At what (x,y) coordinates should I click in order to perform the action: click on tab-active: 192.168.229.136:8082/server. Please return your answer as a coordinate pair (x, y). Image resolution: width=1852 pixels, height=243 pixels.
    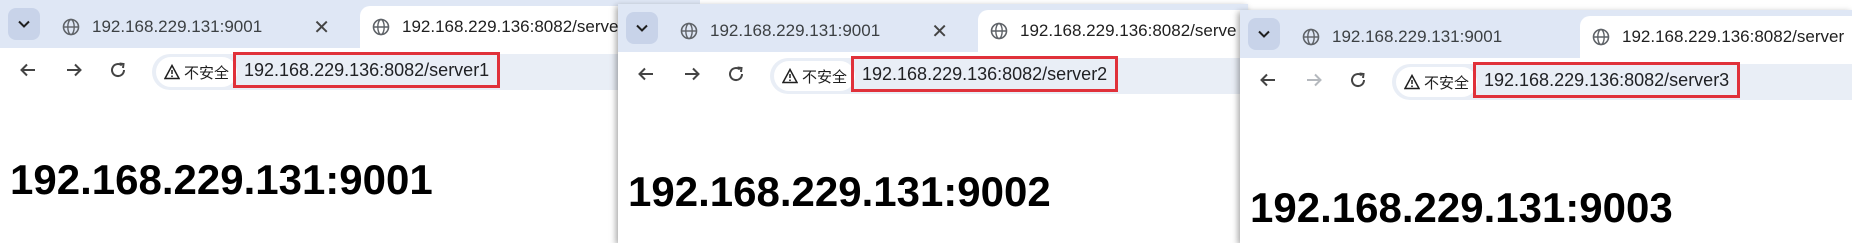
    Looking at the image, I should click on (1716, 37).